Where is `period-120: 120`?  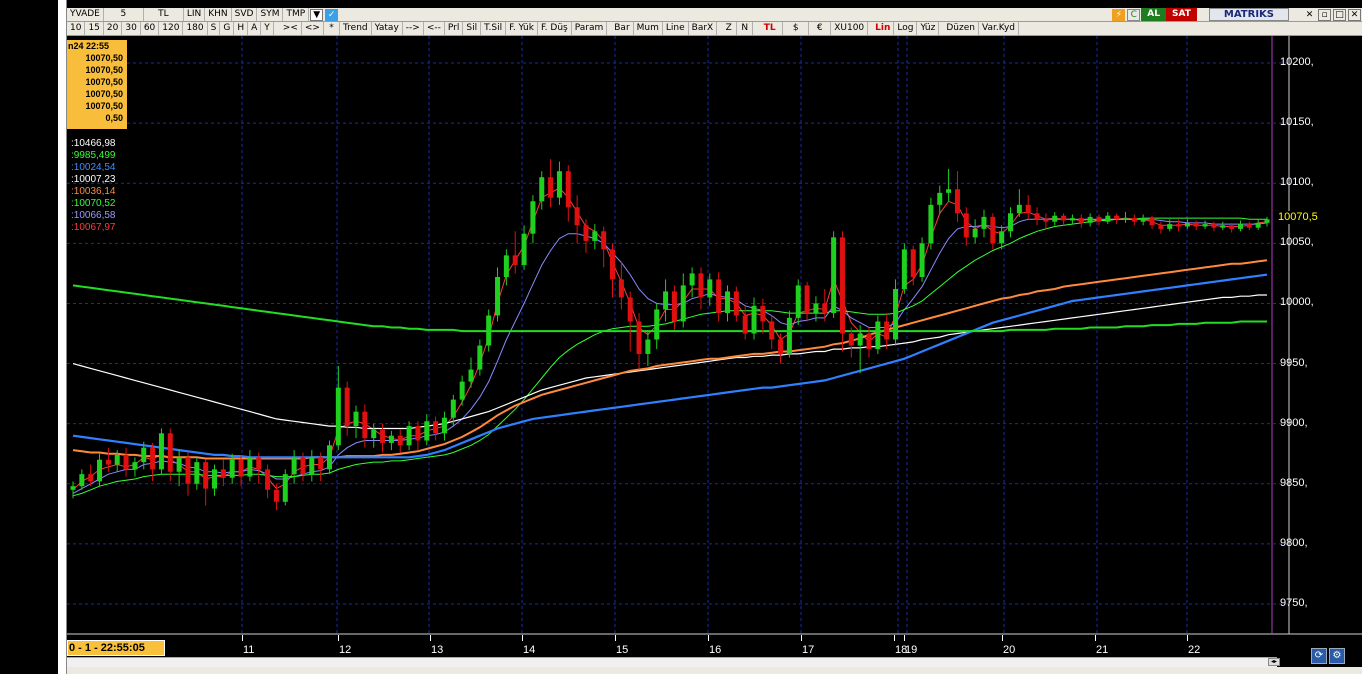 period-120: 120 is located at coordinates (171, 28).